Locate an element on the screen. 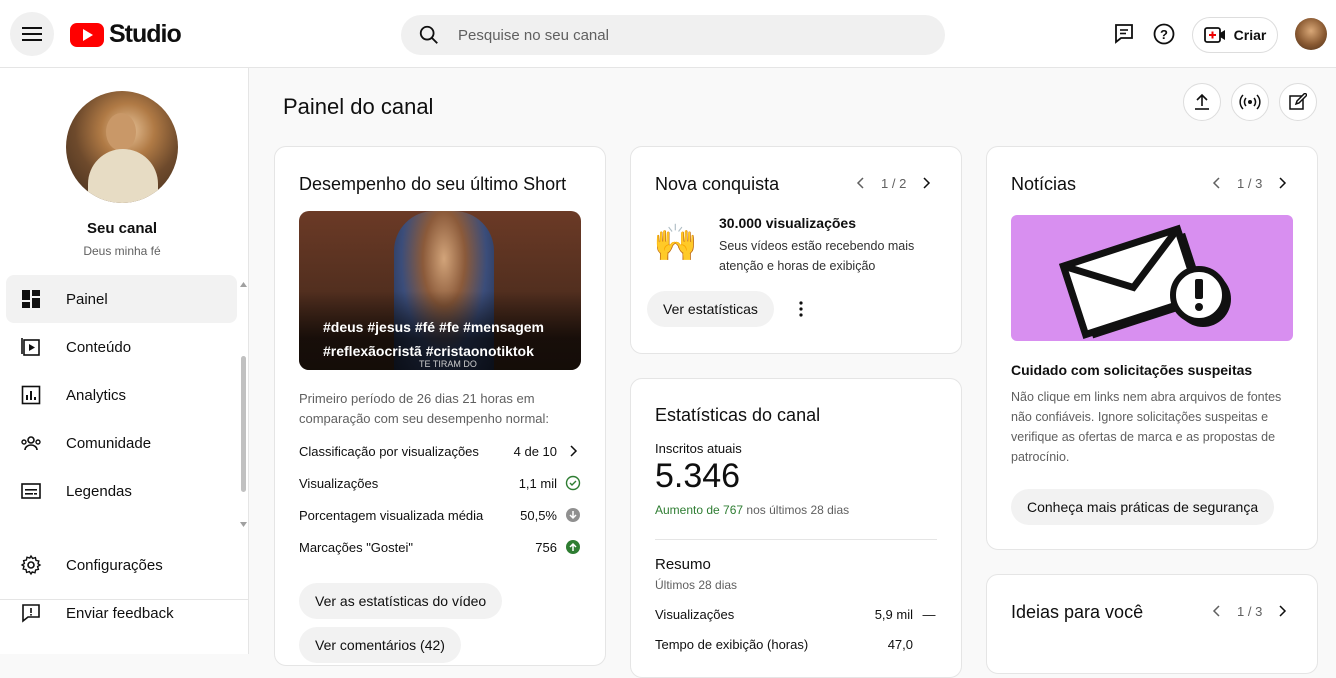  news-image is located at coordinates (1152, 278).